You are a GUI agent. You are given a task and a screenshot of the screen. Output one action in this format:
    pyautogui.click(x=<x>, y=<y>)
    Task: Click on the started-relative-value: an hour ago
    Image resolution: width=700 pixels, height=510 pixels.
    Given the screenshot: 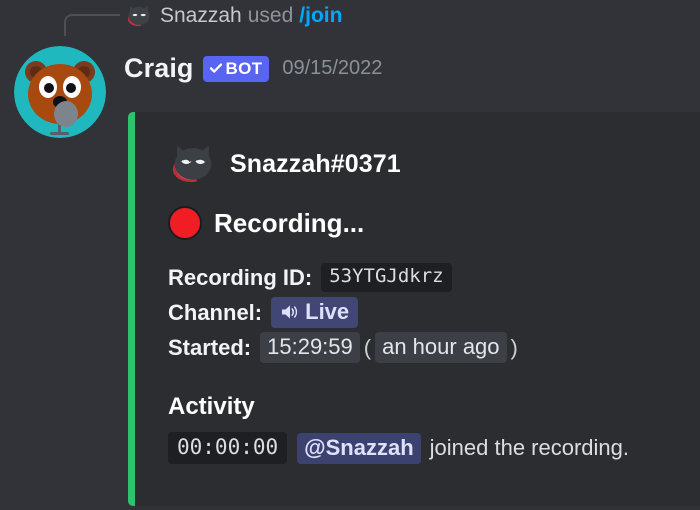 What is the action you would take?
    pyautogui.click(x=441, y=347)
    